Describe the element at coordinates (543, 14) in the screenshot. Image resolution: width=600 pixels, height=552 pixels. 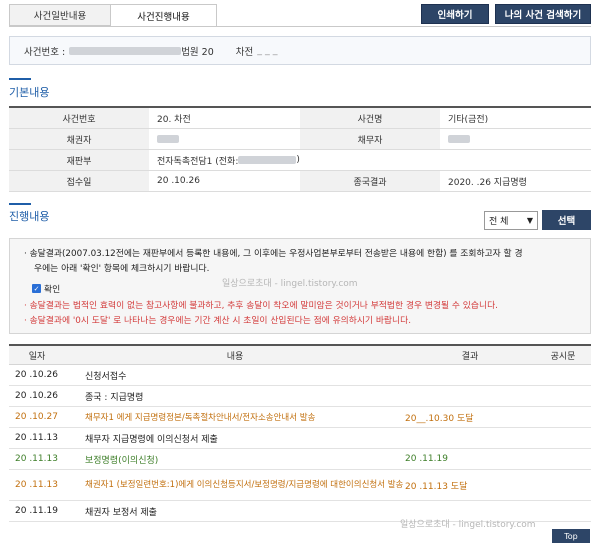
I see `my-case-search-button: 나의 사건 검색하기` at that location.